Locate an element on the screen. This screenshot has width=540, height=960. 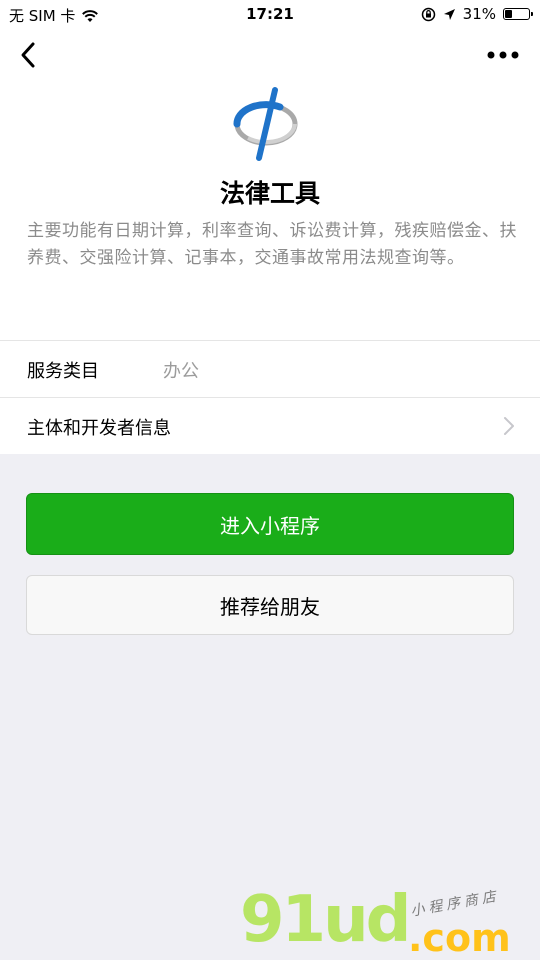
location-arrow-icon is located at coordinates (449, 14).